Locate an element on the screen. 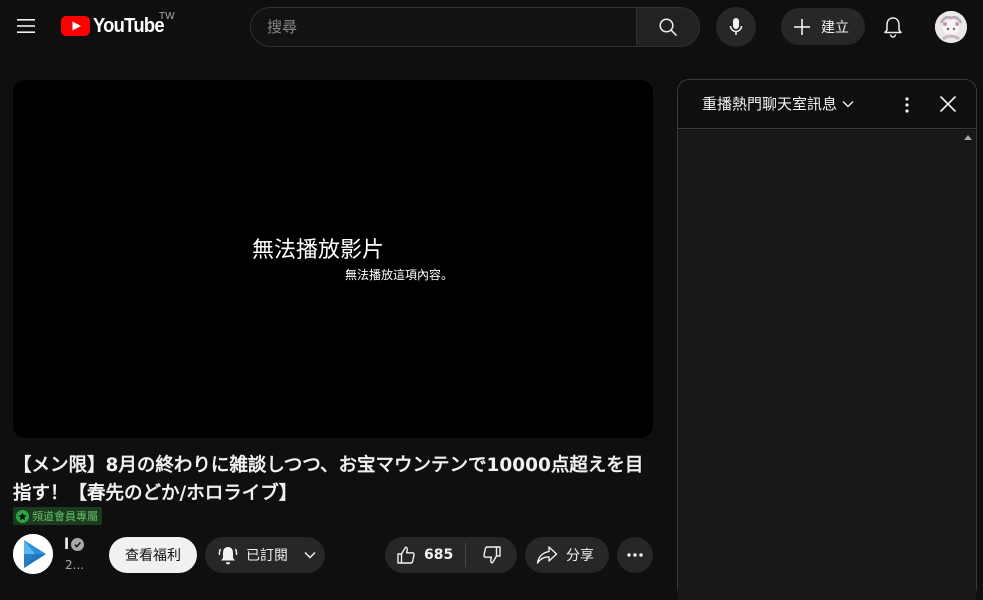 Image resolution: width=983 pixels, height=600 pixels. more-actions-button is located at coordinates (635, 555).